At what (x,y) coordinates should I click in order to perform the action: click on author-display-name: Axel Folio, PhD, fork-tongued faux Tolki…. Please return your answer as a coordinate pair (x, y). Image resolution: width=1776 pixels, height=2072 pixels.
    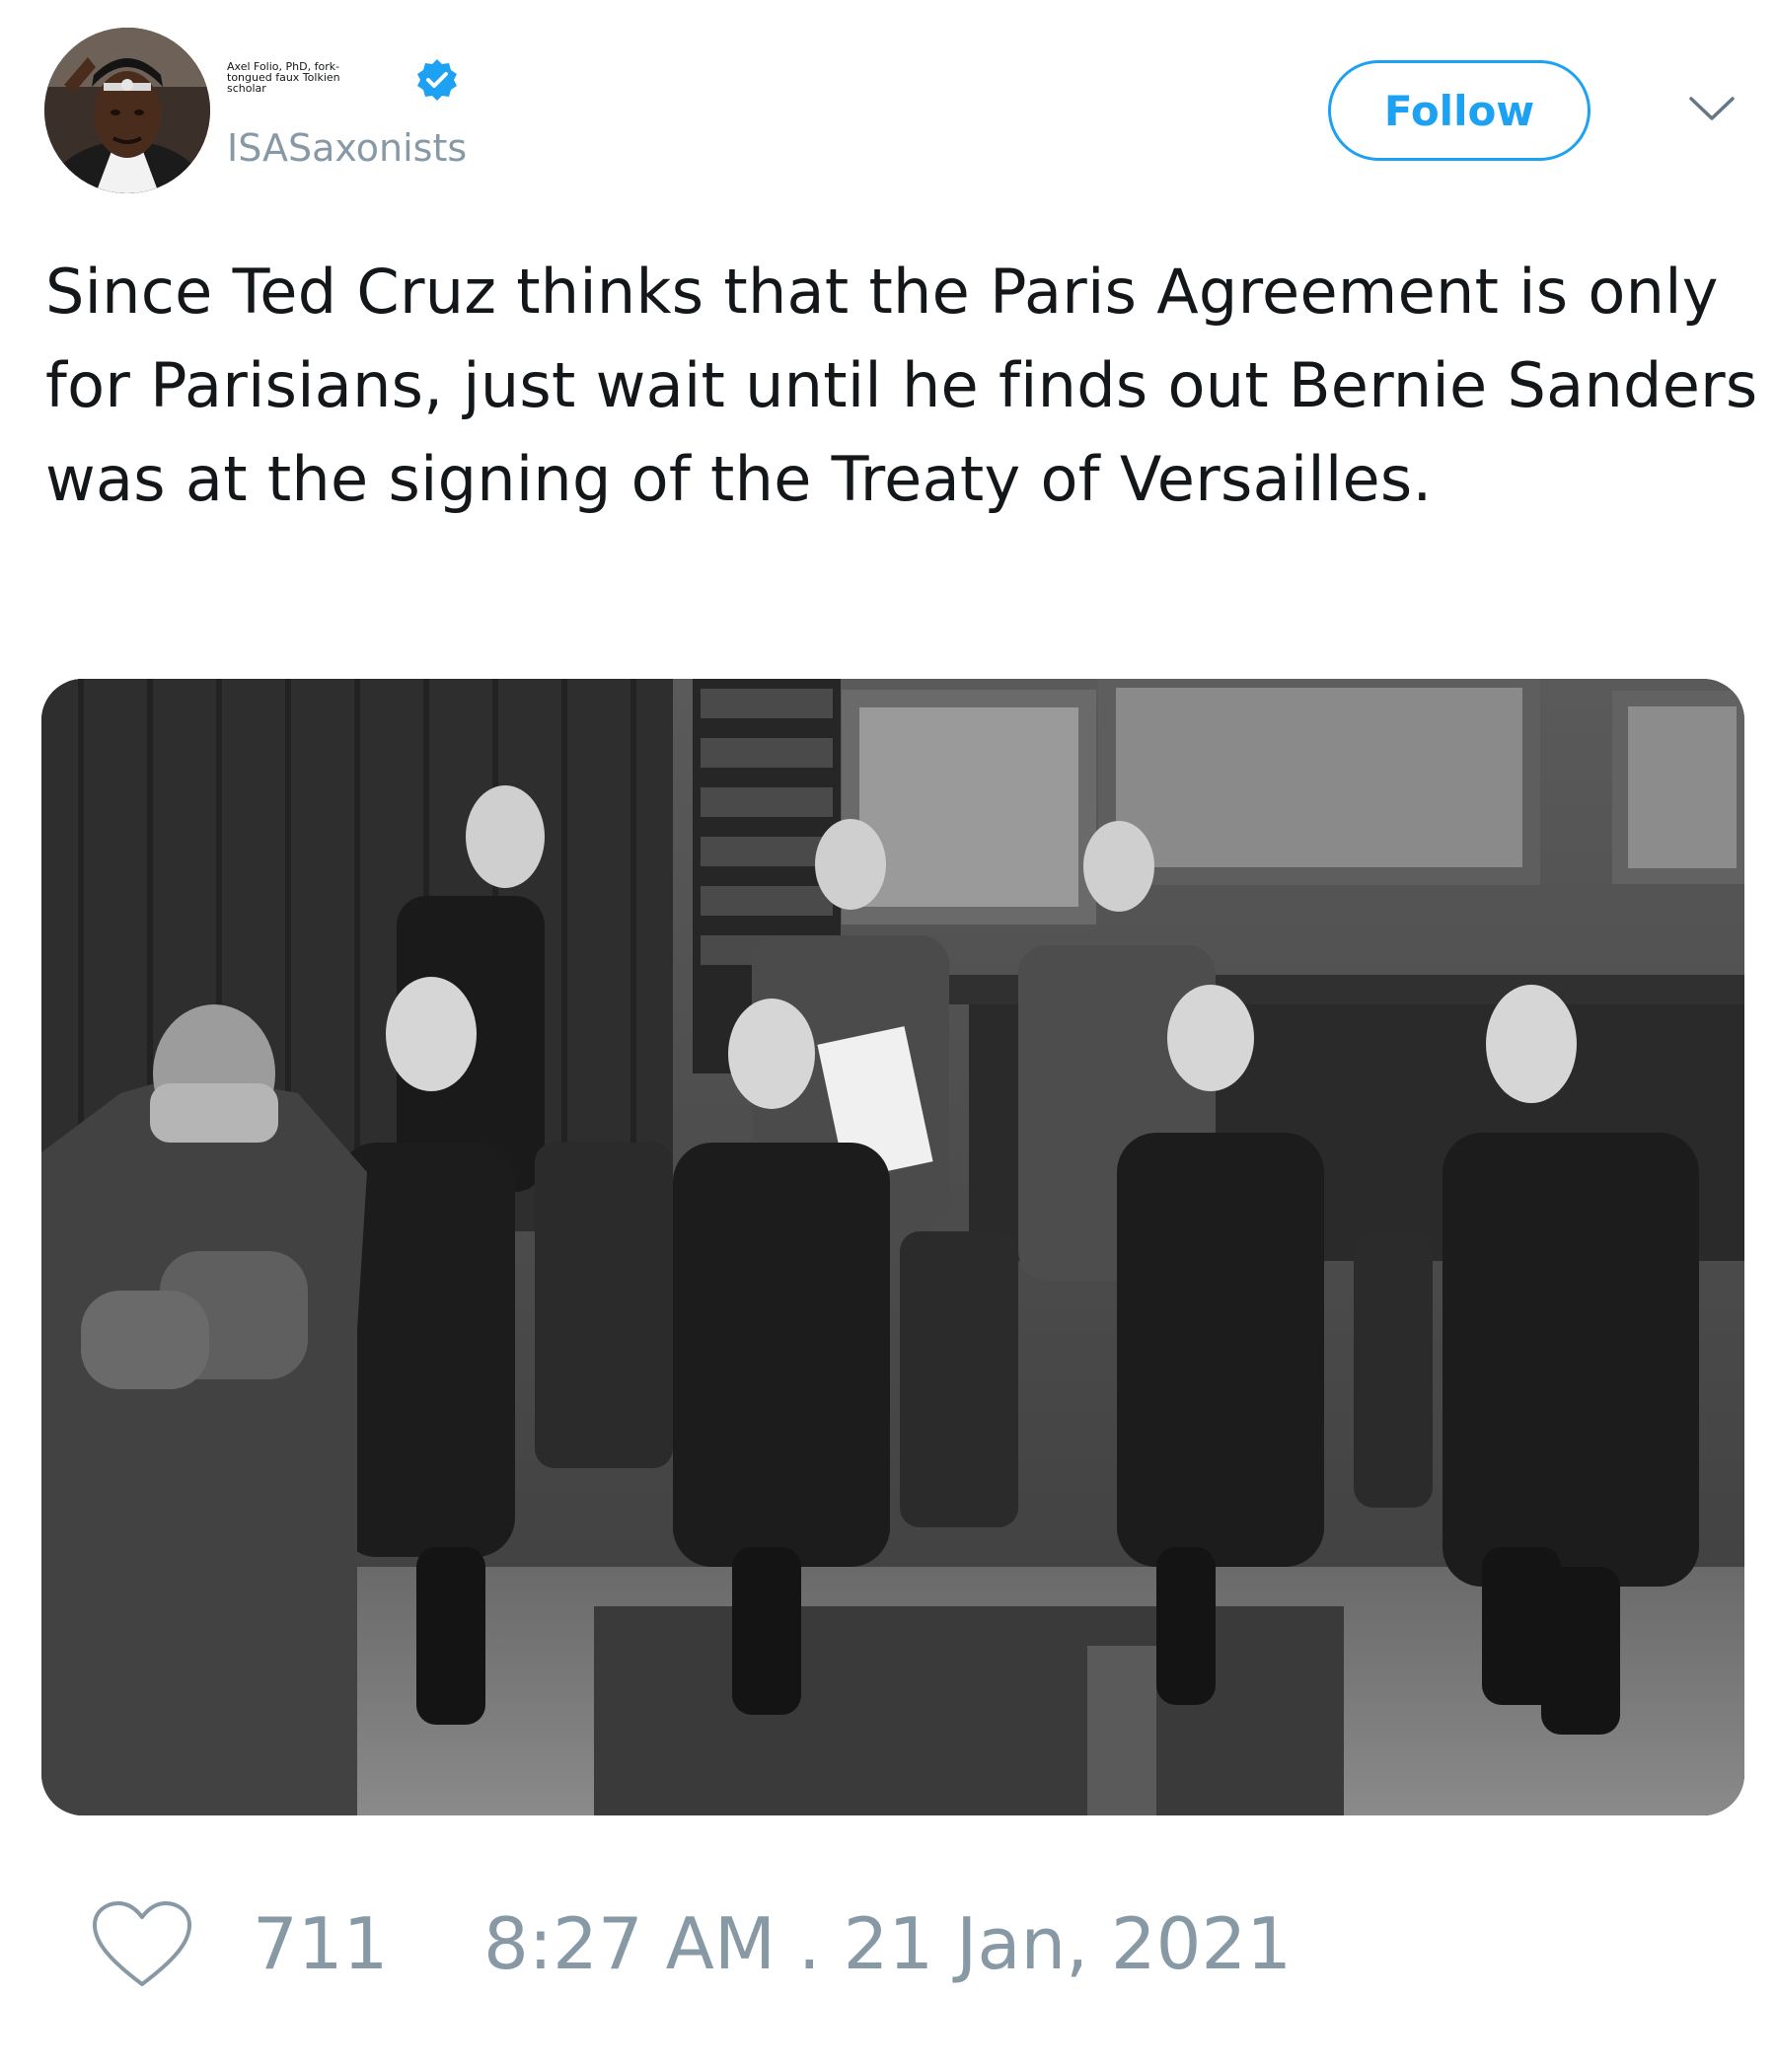
    Looking at the image, I should click on (301, 78).